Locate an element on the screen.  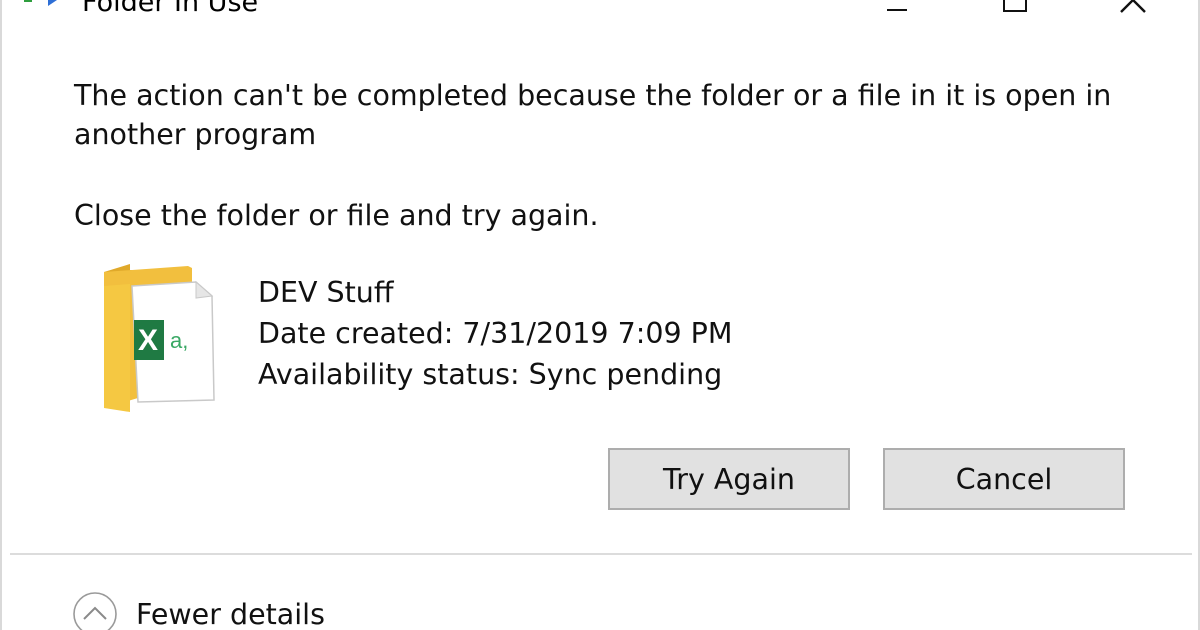
file-date-created: Date created: 7/31/2019 7:09 PM is located at coordinates (495, 333).